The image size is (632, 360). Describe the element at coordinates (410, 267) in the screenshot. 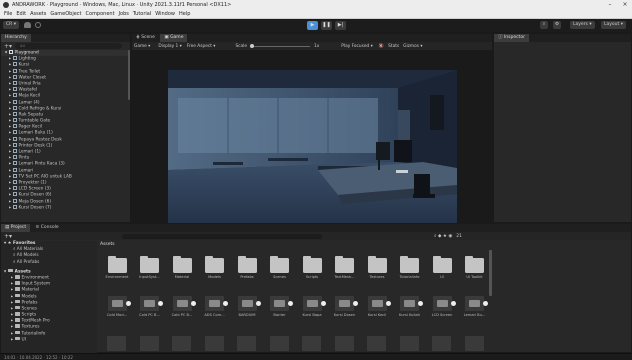

I see `asset-folder: Tutorialinfo` at that location.